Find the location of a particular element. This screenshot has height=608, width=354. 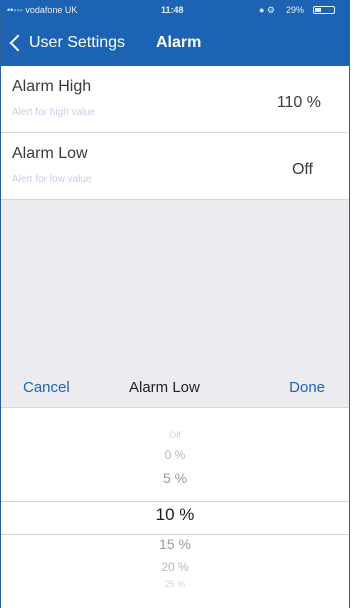

battery-icon is located at coordinates (324, 10).